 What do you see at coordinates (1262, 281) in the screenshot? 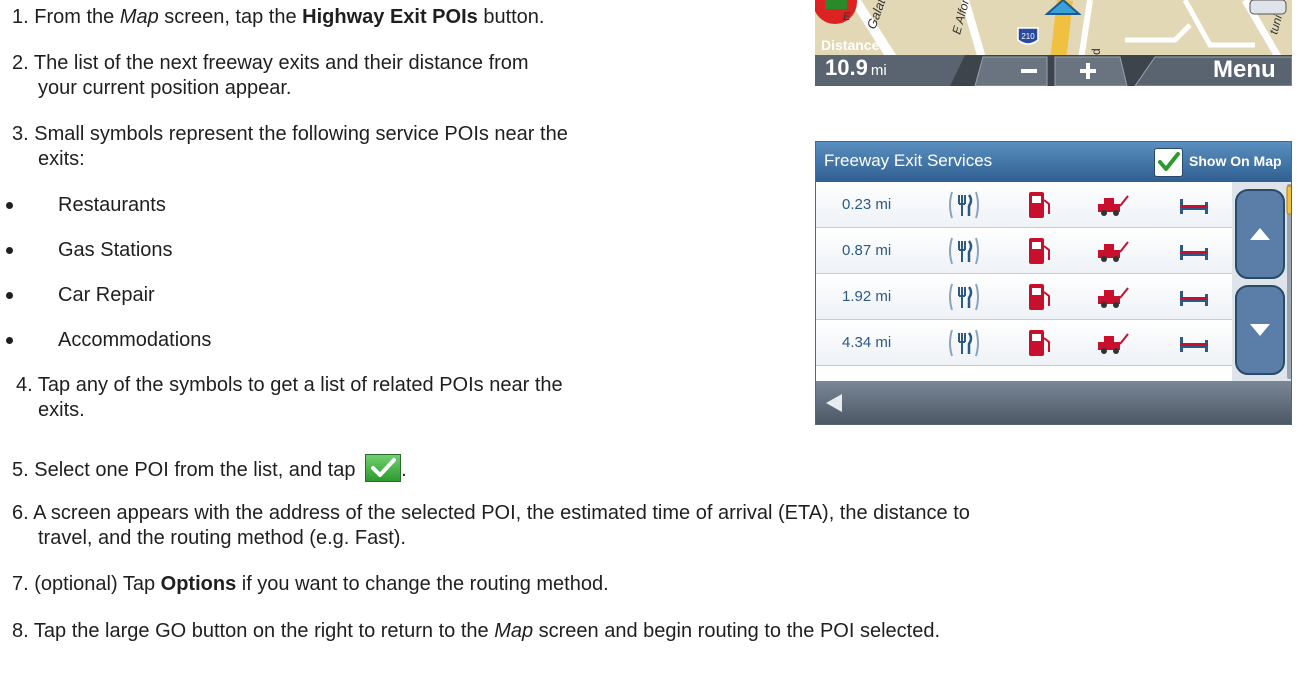
I see `scroll-panel` at bounding box center [1262, 281].